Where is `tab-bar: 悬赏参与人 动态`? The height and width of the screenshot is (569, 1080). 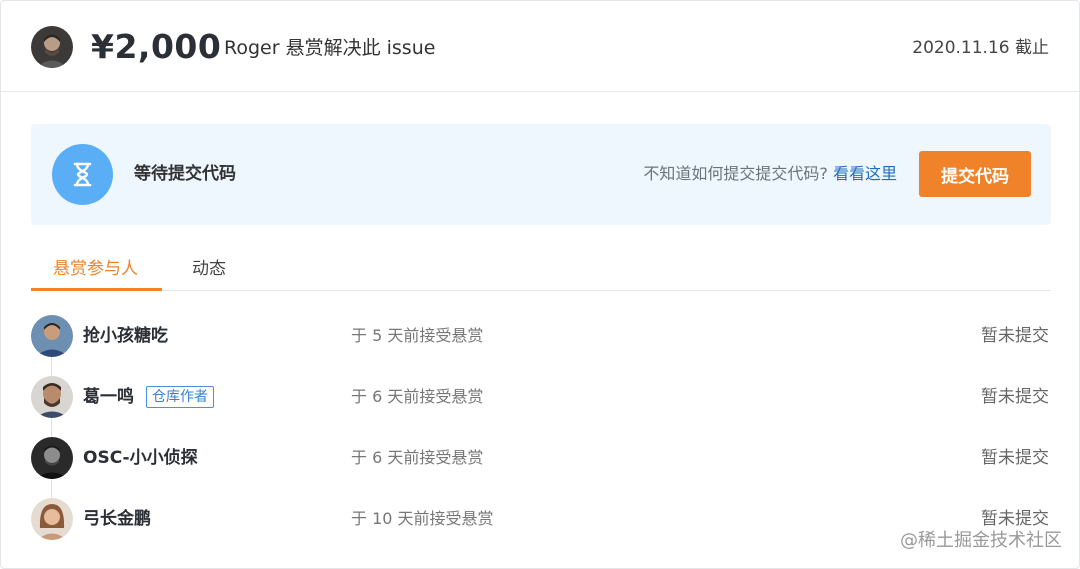
tab-bar: 悬赏参与人 动态 is located at coordinates (541, 268).